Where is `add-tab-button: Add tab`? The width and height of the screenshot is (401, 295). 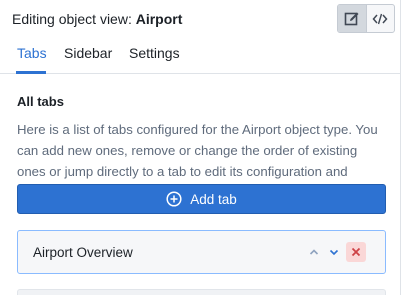 add-tab-button: Add tab is located at coordinates (201, 199).